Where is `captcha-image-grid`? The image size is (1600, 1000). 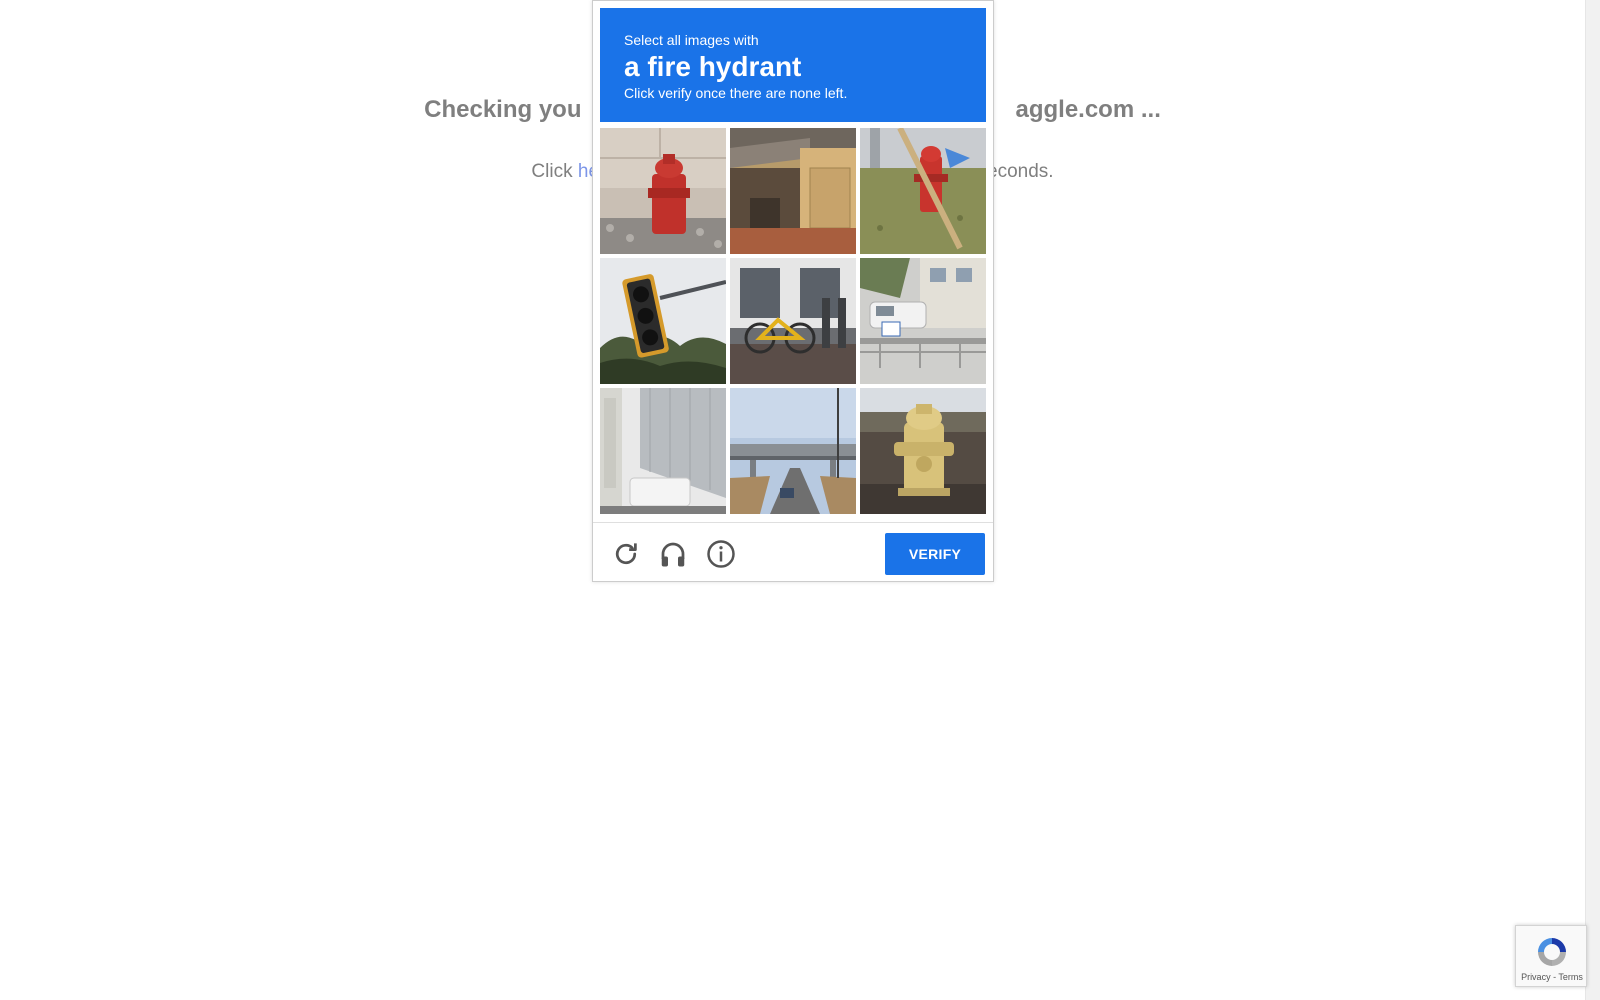
captcha-image-grid is located at coordinates (794, 322).